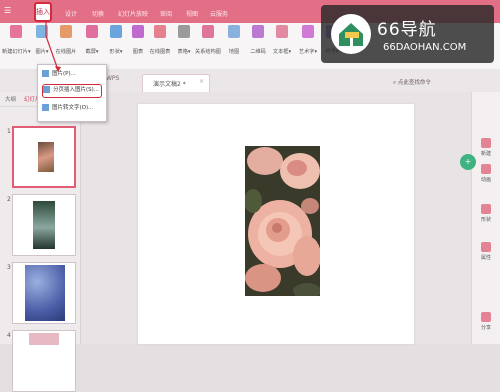 The image size is (500, 392). I want to click on ribbon-new-slide-label: 新建幻灯片▾, so click(16, 52).